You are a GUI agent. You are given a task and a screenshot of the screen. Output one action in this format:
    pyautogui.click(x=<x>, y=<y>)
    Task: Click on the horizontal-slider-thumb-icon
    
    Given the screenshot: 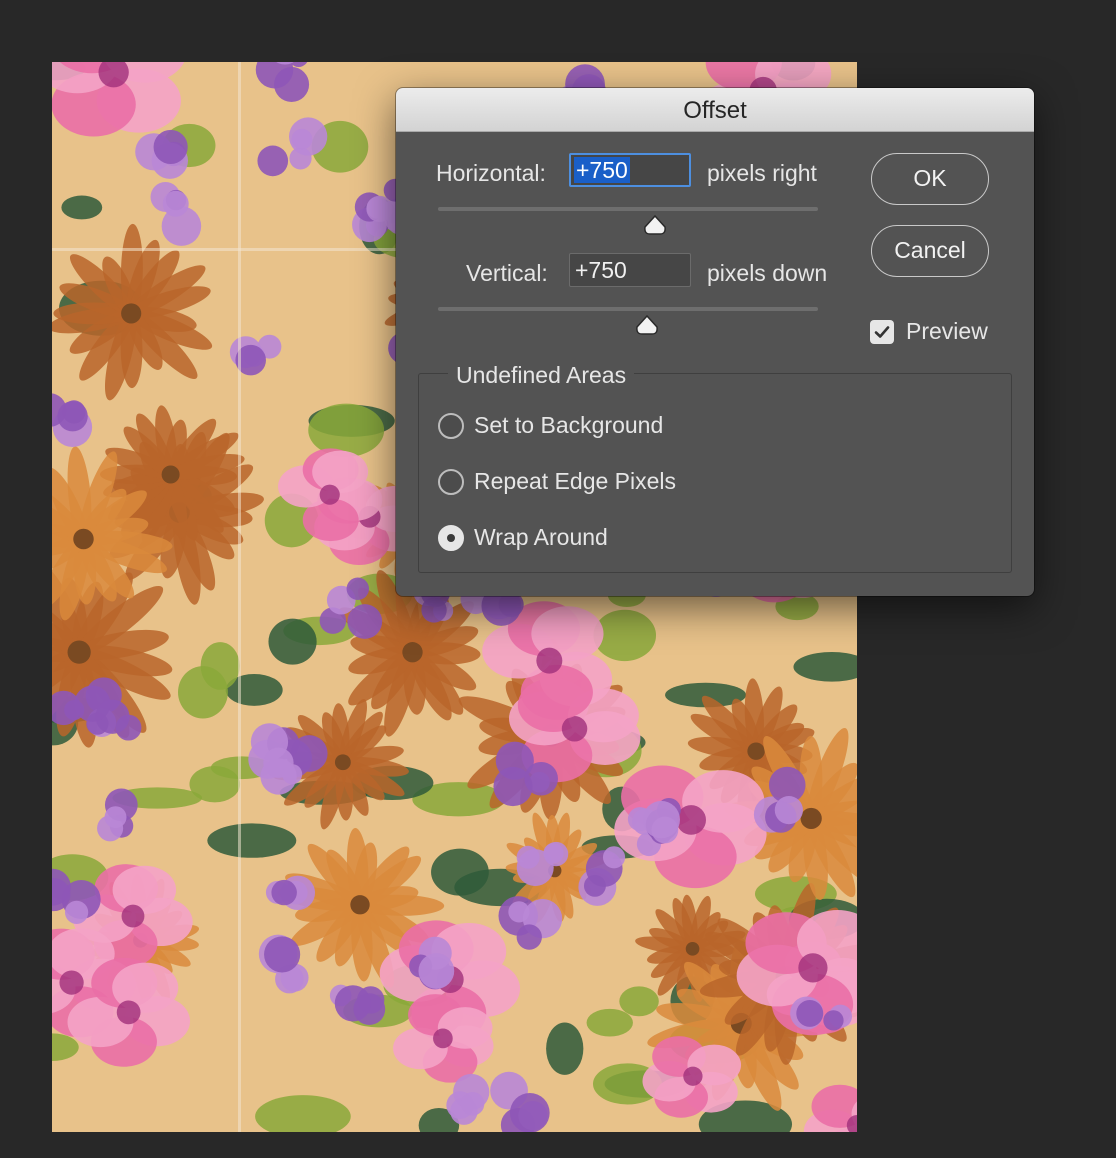 What is the action you would take?
    pyautogui.click(x=655, y=225)
    